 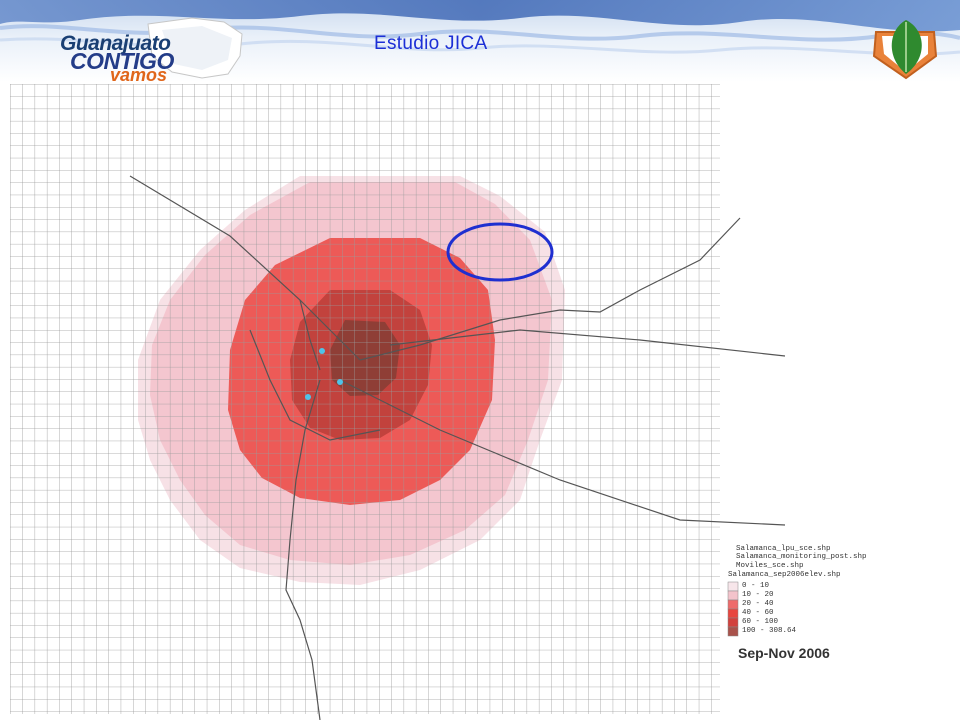 I want to click on guanajuato-logo: Guanajuato CONTIGO vamos, so click(x=150, y=49).